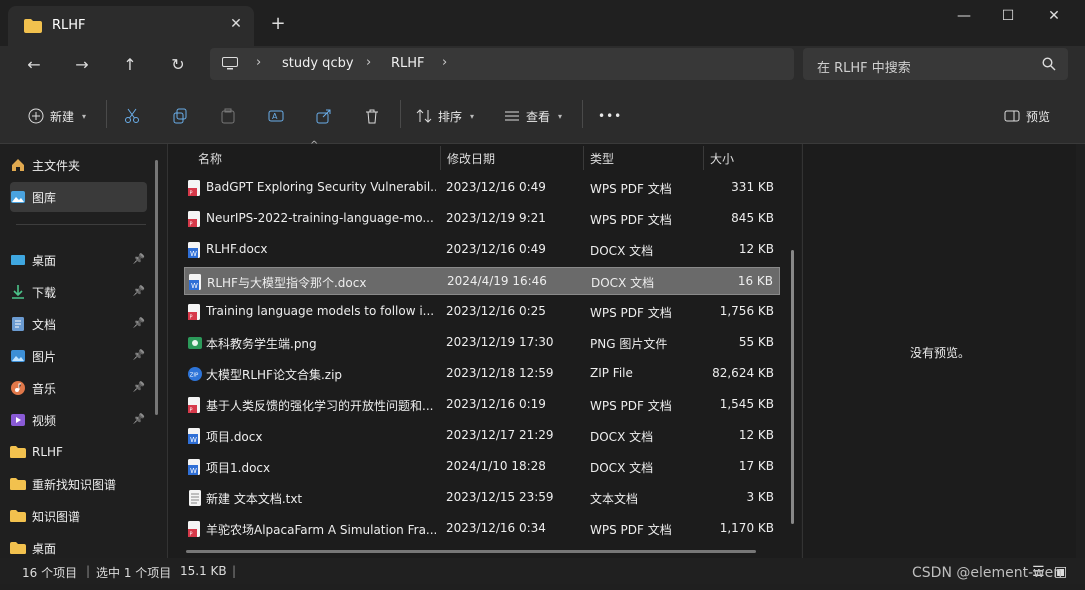 Image resolution: width=1085 pixels, height=590 pixels. I want to click on column-name: 名称, so click(210, 158).